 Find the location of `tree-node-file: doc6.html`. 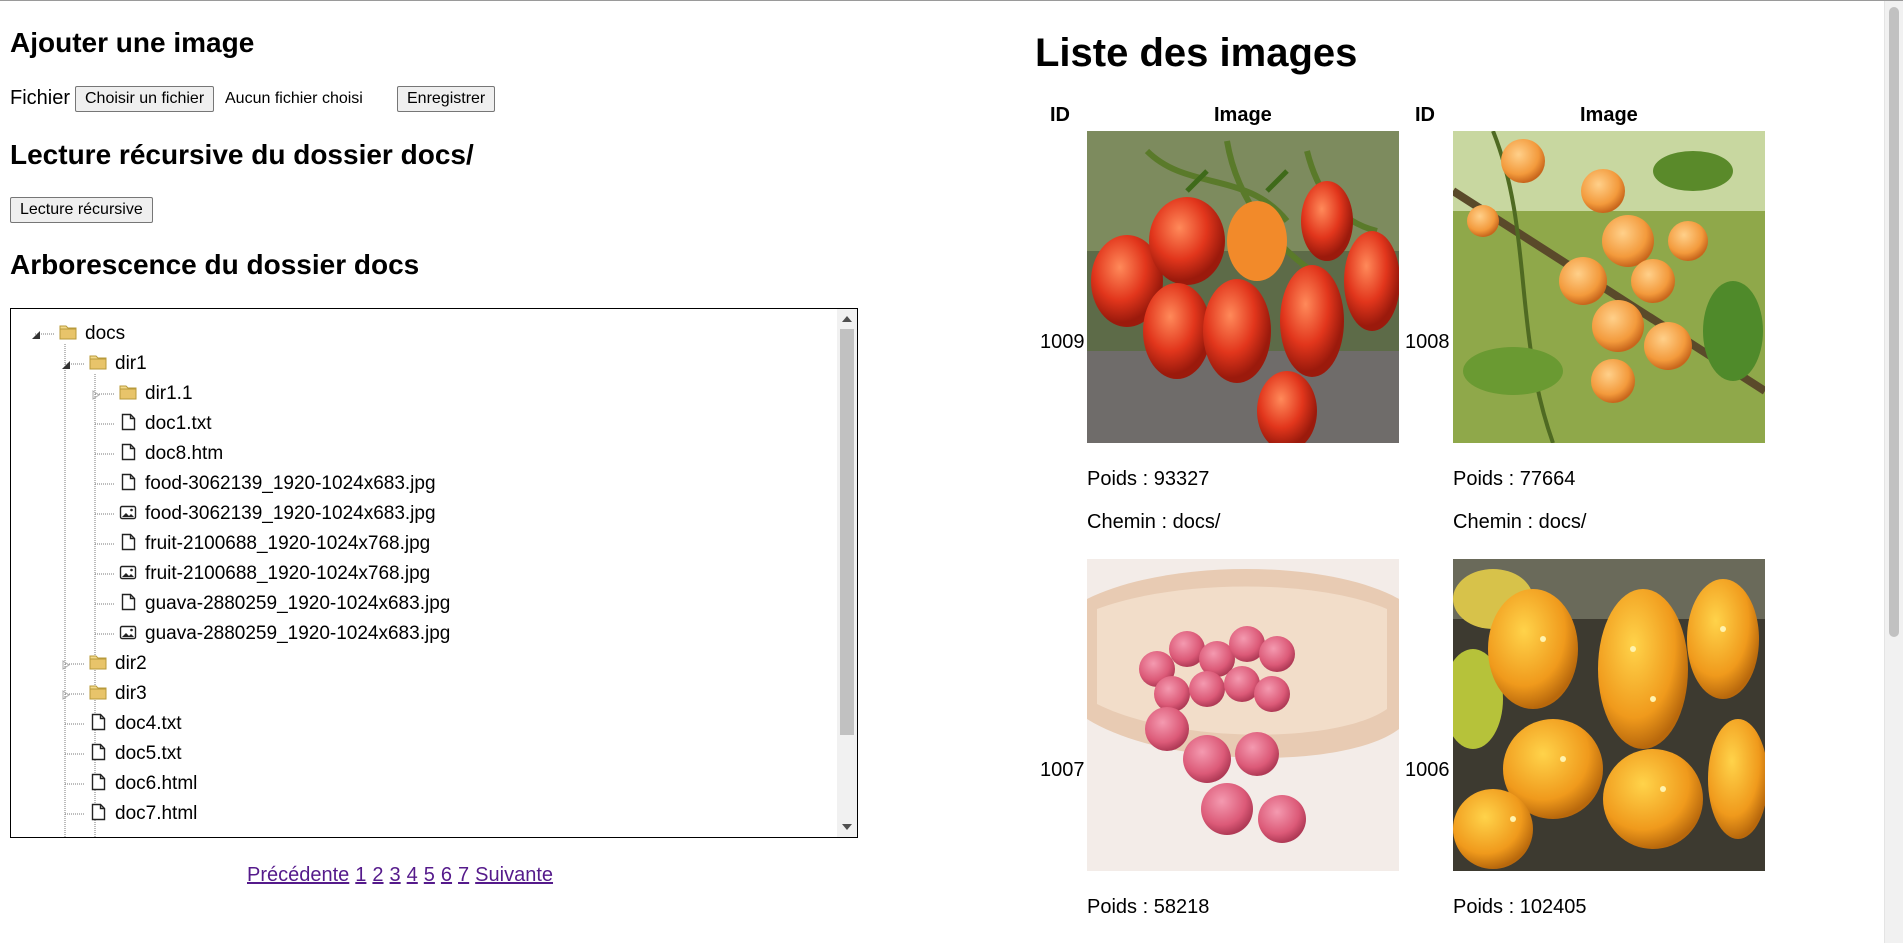

tree-node-file: doc6.html is located at coordinates (142, 784).